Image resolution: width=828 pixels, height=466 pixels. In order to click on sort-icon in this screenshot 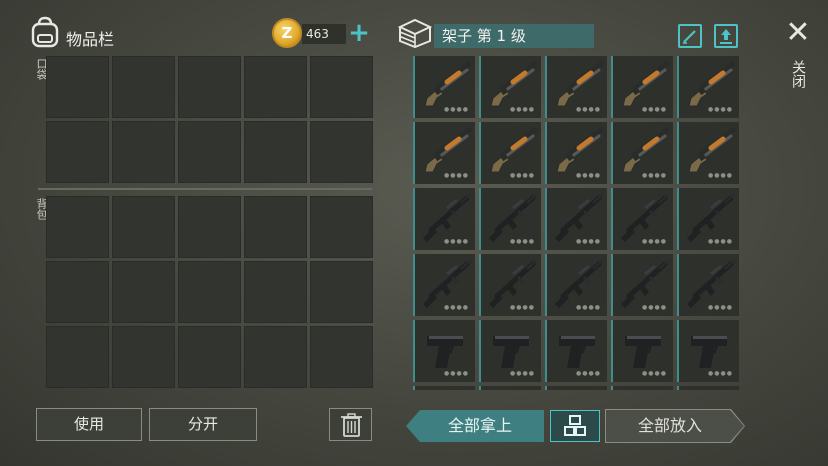, I will do `click(575, 425)`.